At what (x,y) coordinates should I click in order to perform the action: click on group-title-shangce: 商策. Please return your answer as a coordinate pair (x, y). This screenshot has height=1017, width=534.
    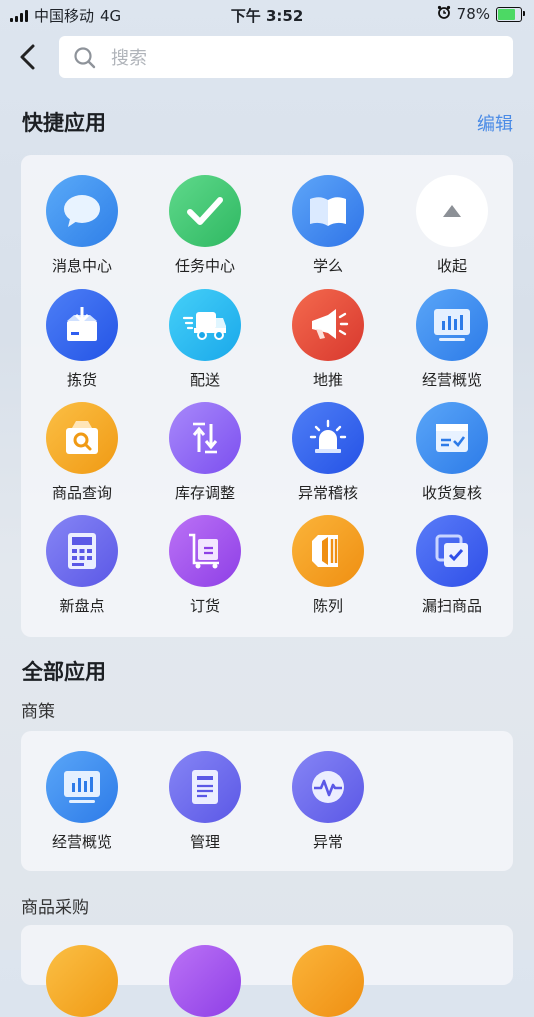
    Looking at the image, I should click on (38, 712).